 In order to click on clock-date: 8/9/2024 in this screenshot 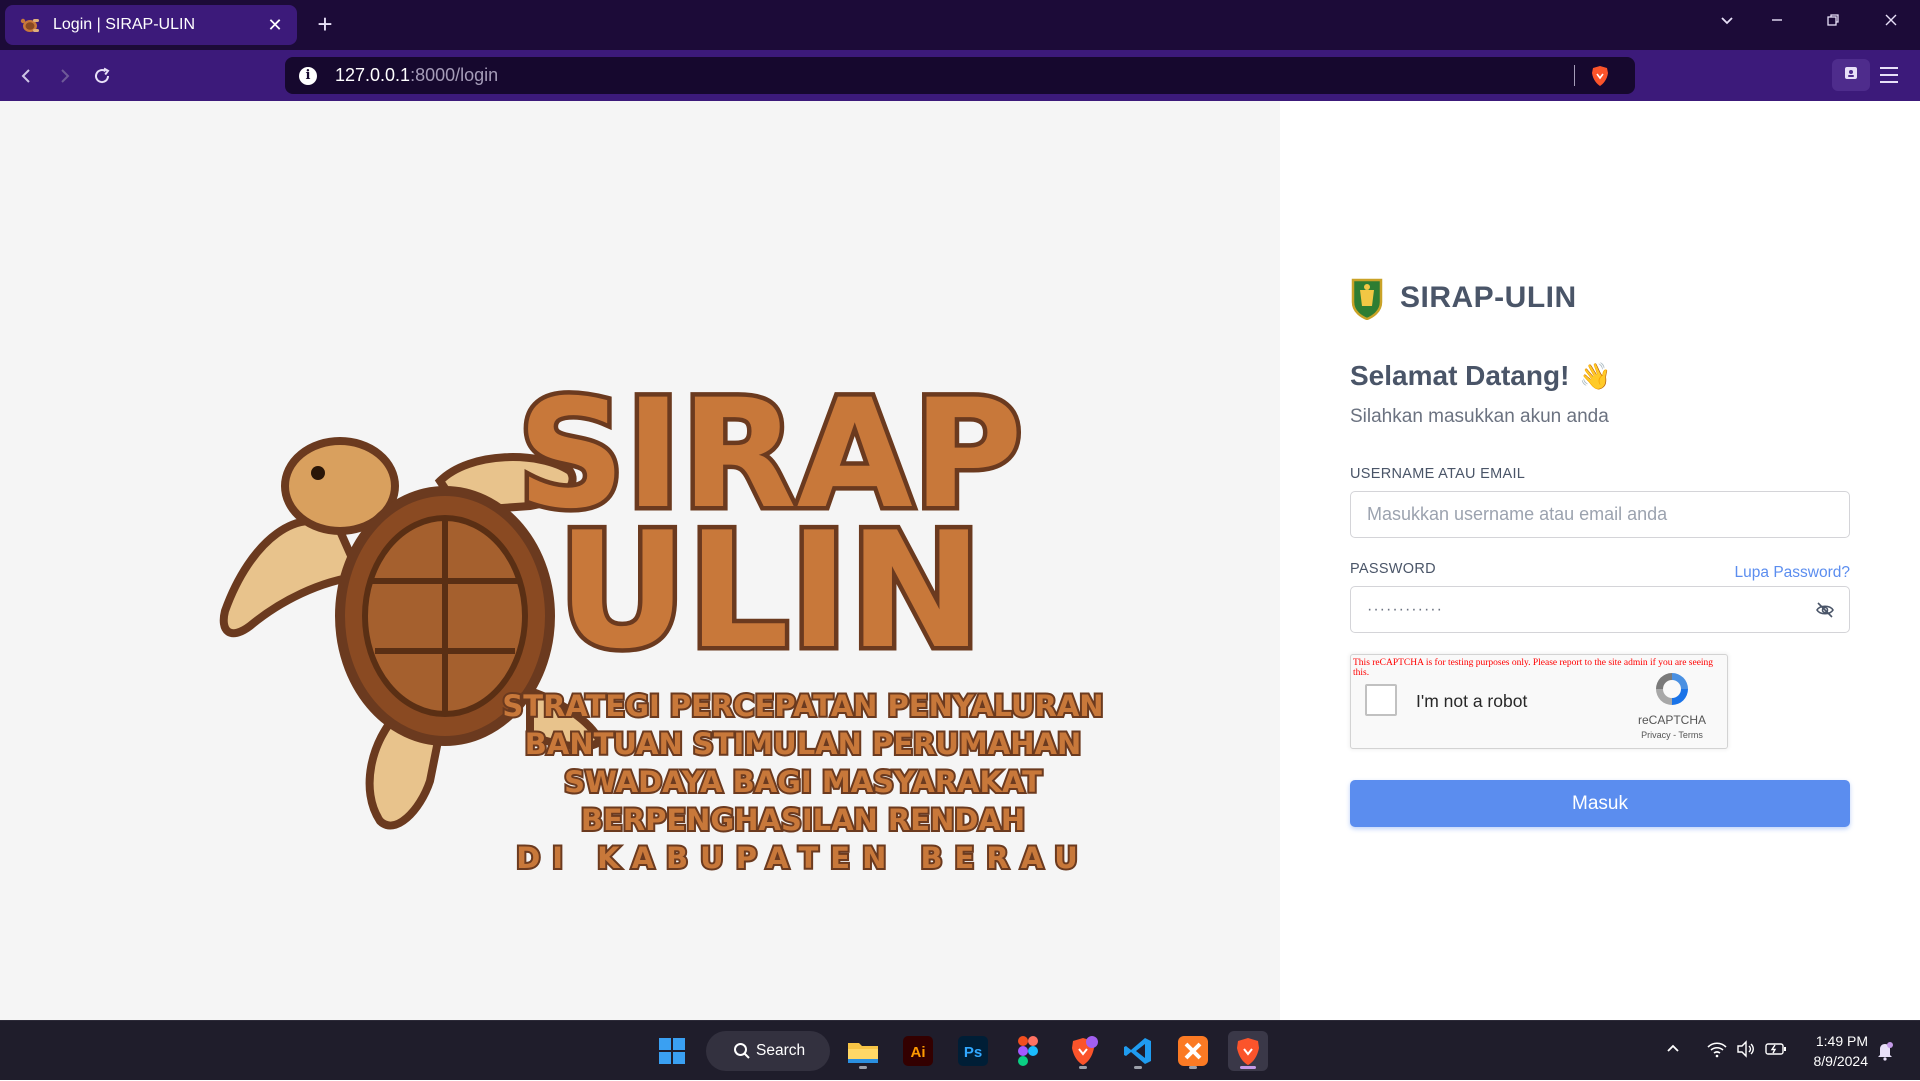, I will do `click(1841, 1061)`.